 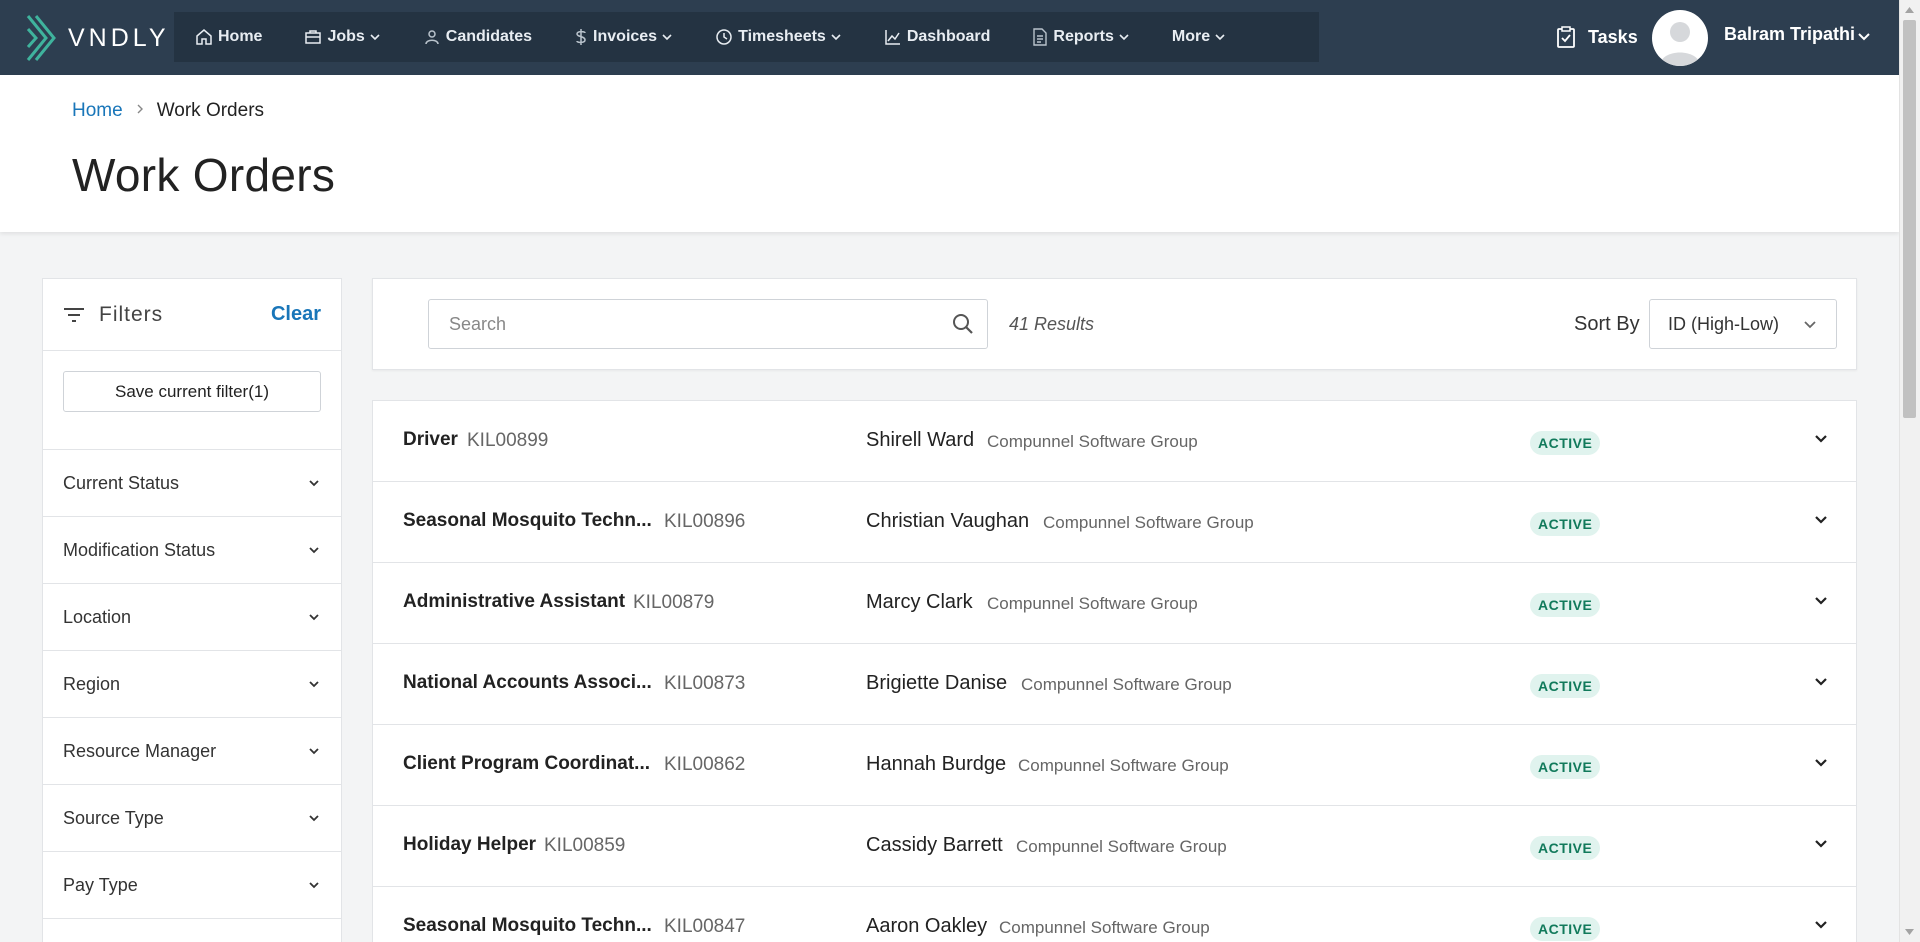 I want to click on filter-icon, so click(x=74, y=315).